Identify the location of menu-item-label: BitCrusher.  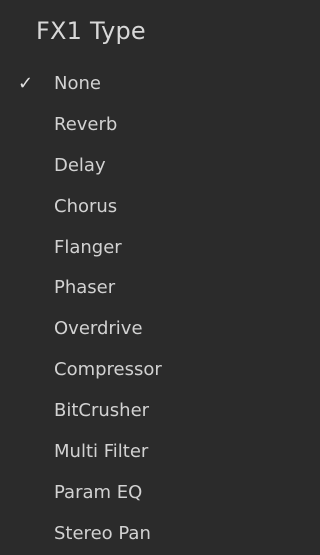
(102, 411).